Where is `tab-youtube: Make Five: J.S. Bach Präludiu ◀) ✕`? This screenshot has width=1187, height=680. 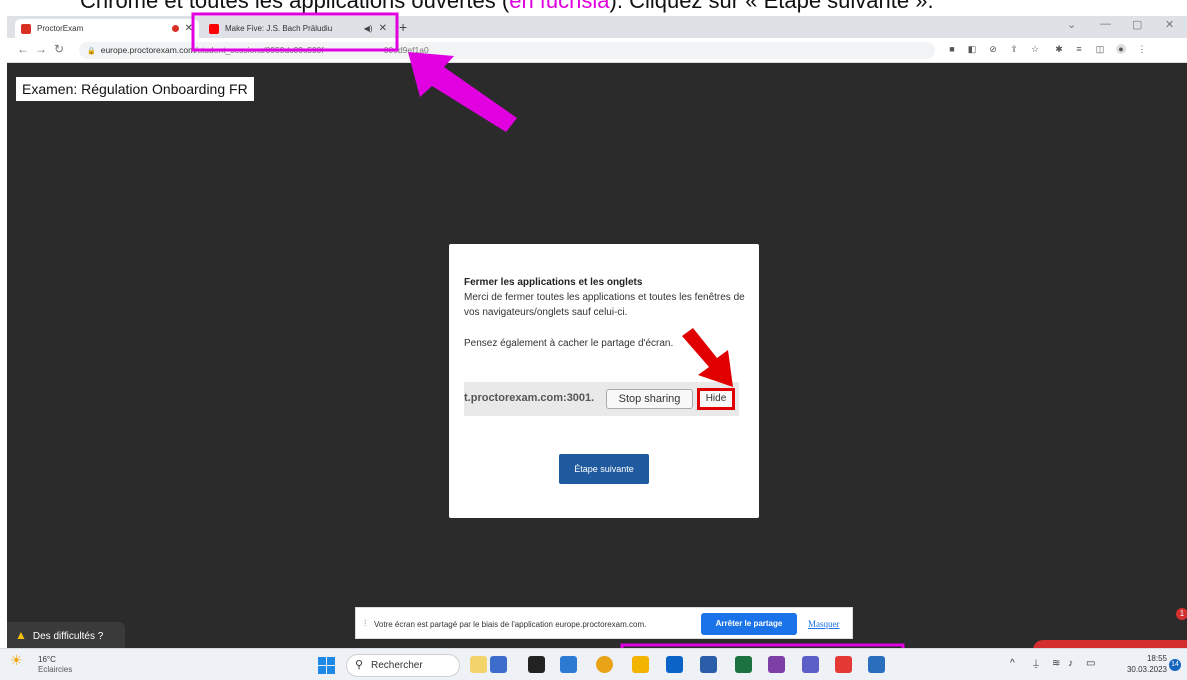 tab-youtube: Make Five: J.S. Bach Präludiu ◀) ✕ is located at coordinates (298, 28).